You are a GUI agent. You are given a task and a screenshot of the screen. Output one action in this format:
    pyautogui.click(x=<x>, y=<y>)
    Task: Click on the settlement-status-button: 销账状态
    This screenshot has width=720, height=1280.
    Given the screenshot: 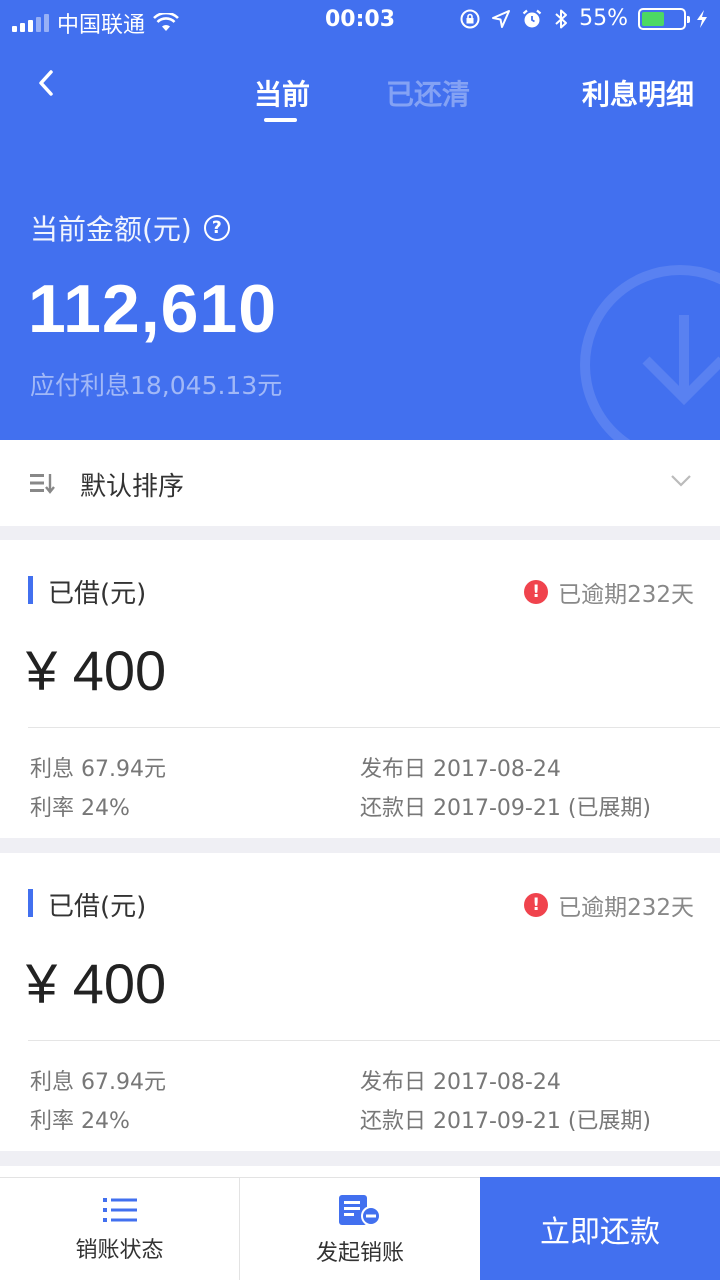 What is the action you would take?
    pyautogui.click(x=120, y=1229)
    